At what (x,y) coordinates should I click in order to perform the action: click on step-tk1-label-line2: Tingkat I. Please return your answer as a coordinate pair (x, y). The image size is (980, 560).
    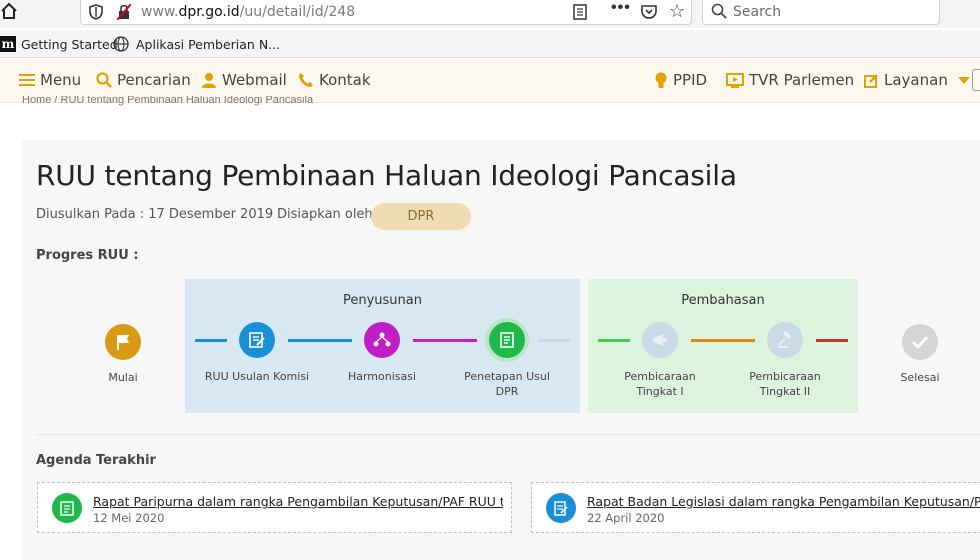
    Looking at the image, I should click on (660, 391).